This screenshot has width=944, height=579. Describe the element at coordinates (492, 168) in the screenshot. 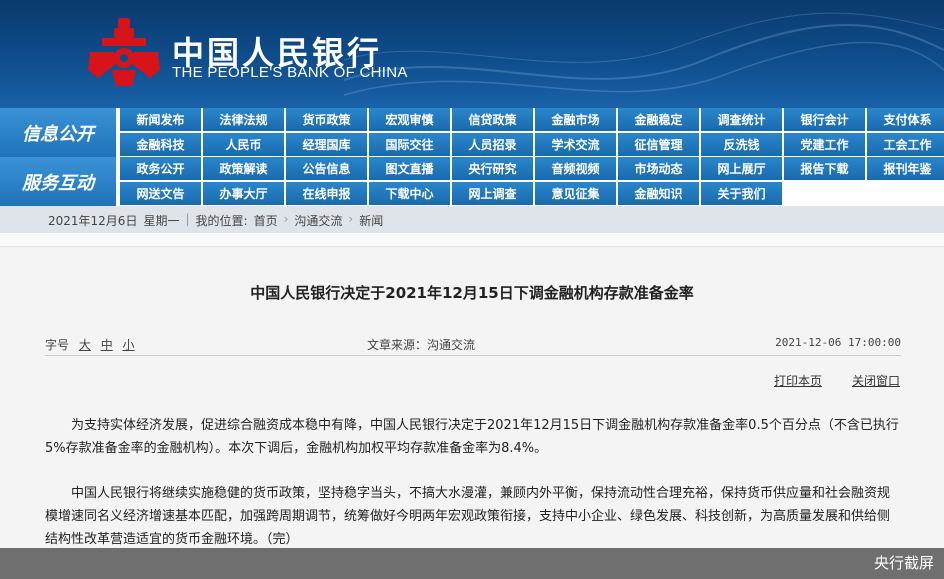

I see `nav-item: 央行研究` at that location.